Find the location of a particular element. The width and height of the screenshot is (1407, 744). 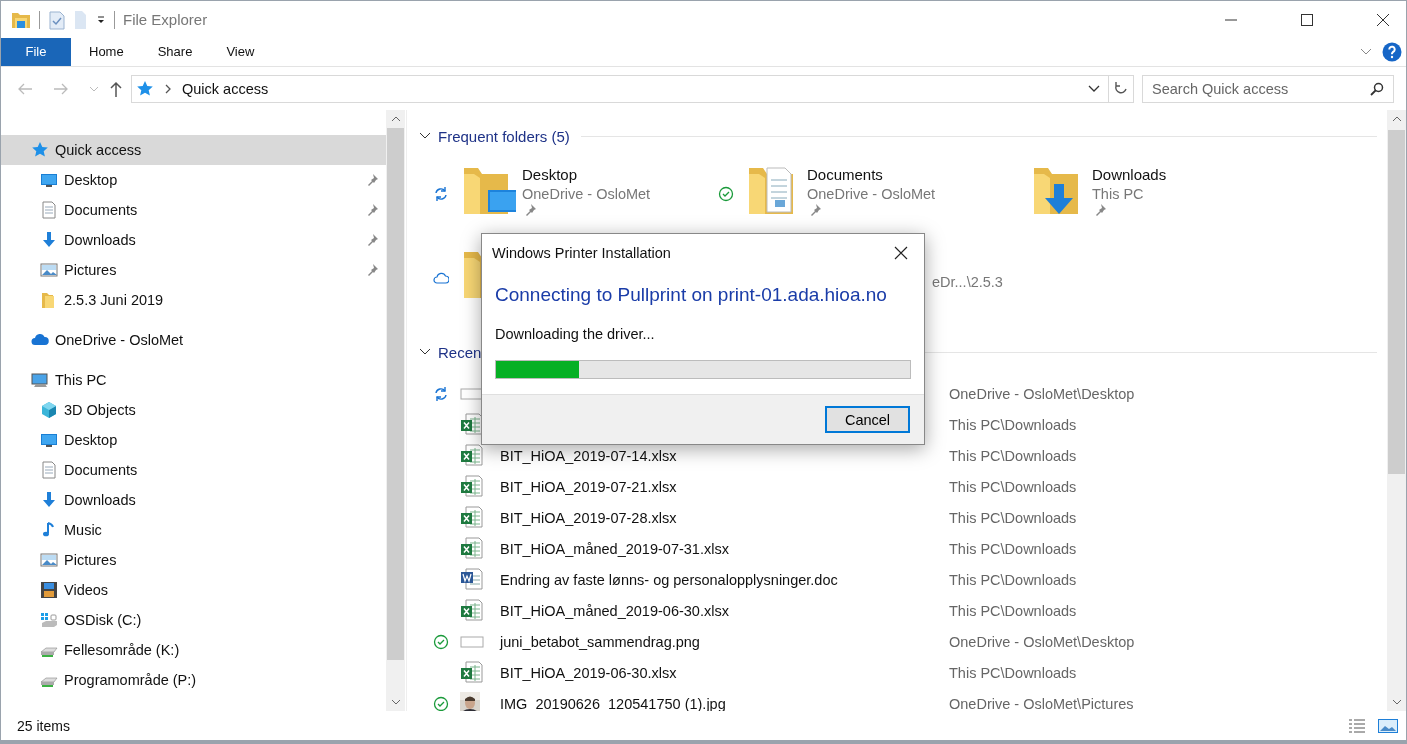

sidebar-item: 3D Objects is located at coordinates (193, 410).